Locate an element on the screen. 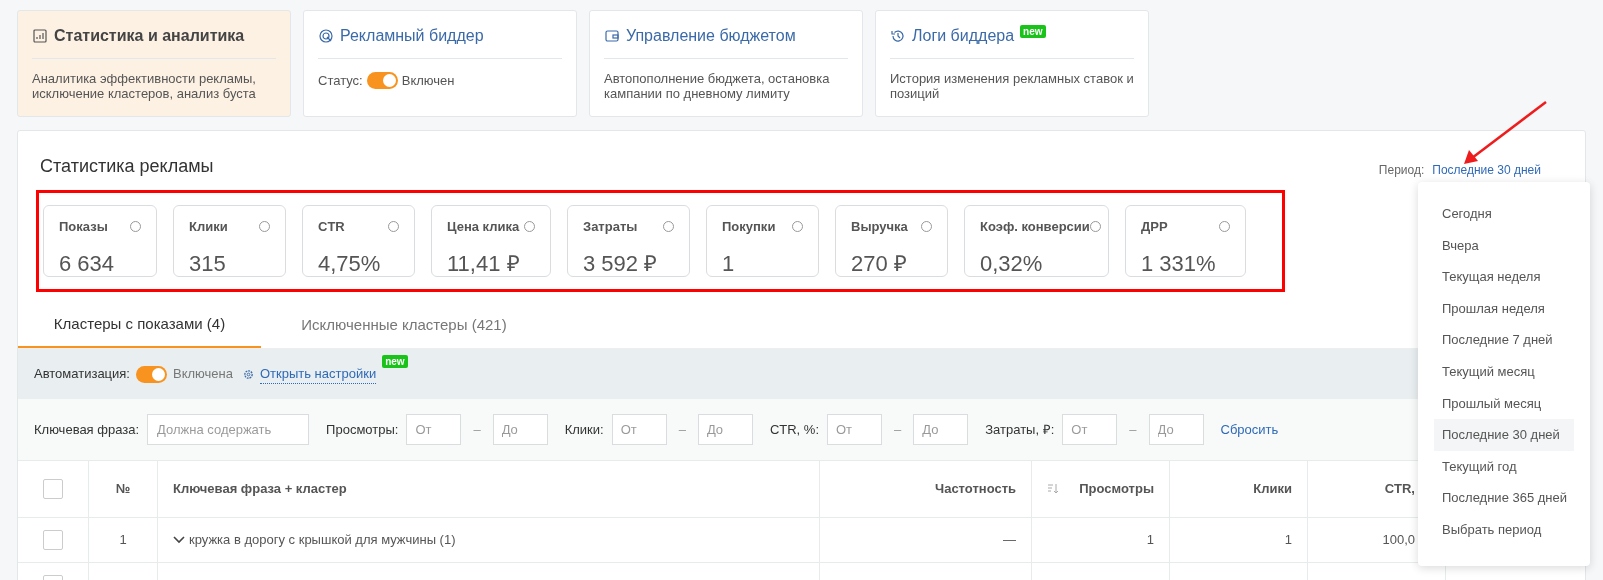 The height and width of the screenshot is (580, 1603). table-cell-text: кружка в дорогу с крышкой для мужчины (1) is located at coordinates (322, 540).